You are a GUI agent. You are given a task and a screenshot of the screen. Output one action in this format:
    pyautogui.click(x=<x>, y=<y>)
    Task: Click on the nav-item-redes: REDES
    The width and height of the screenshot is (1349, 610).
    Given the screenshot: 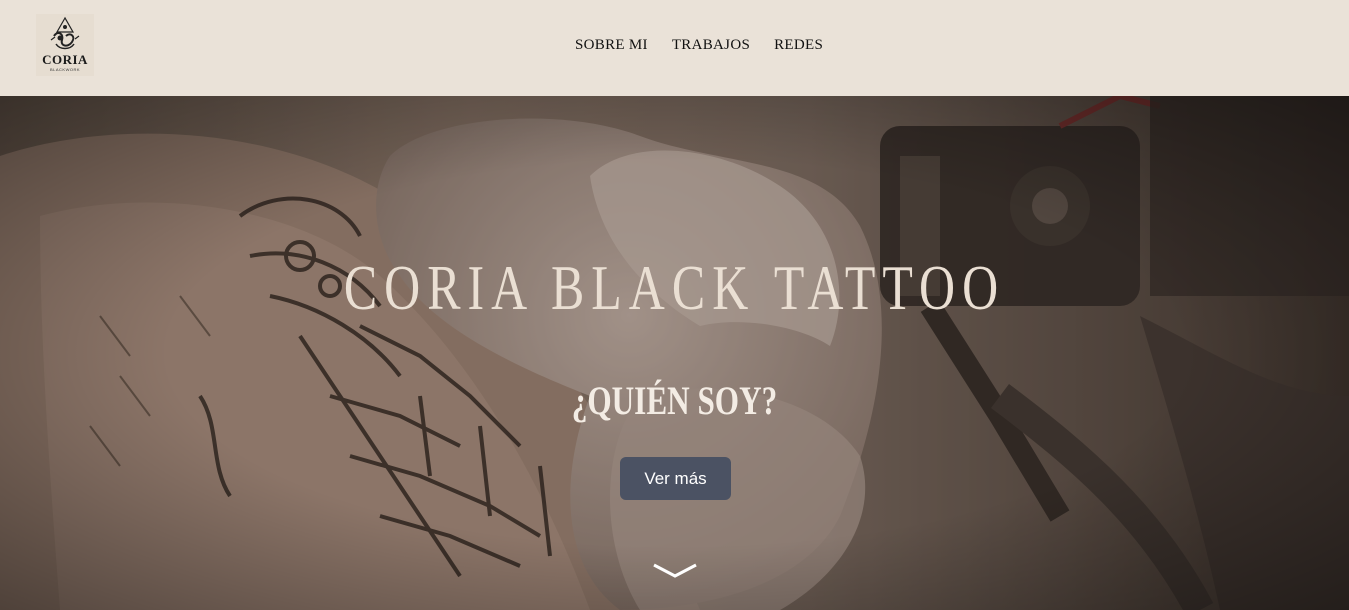 What is the action you would take?
    pyautogui.click(x=798, y=45)
    